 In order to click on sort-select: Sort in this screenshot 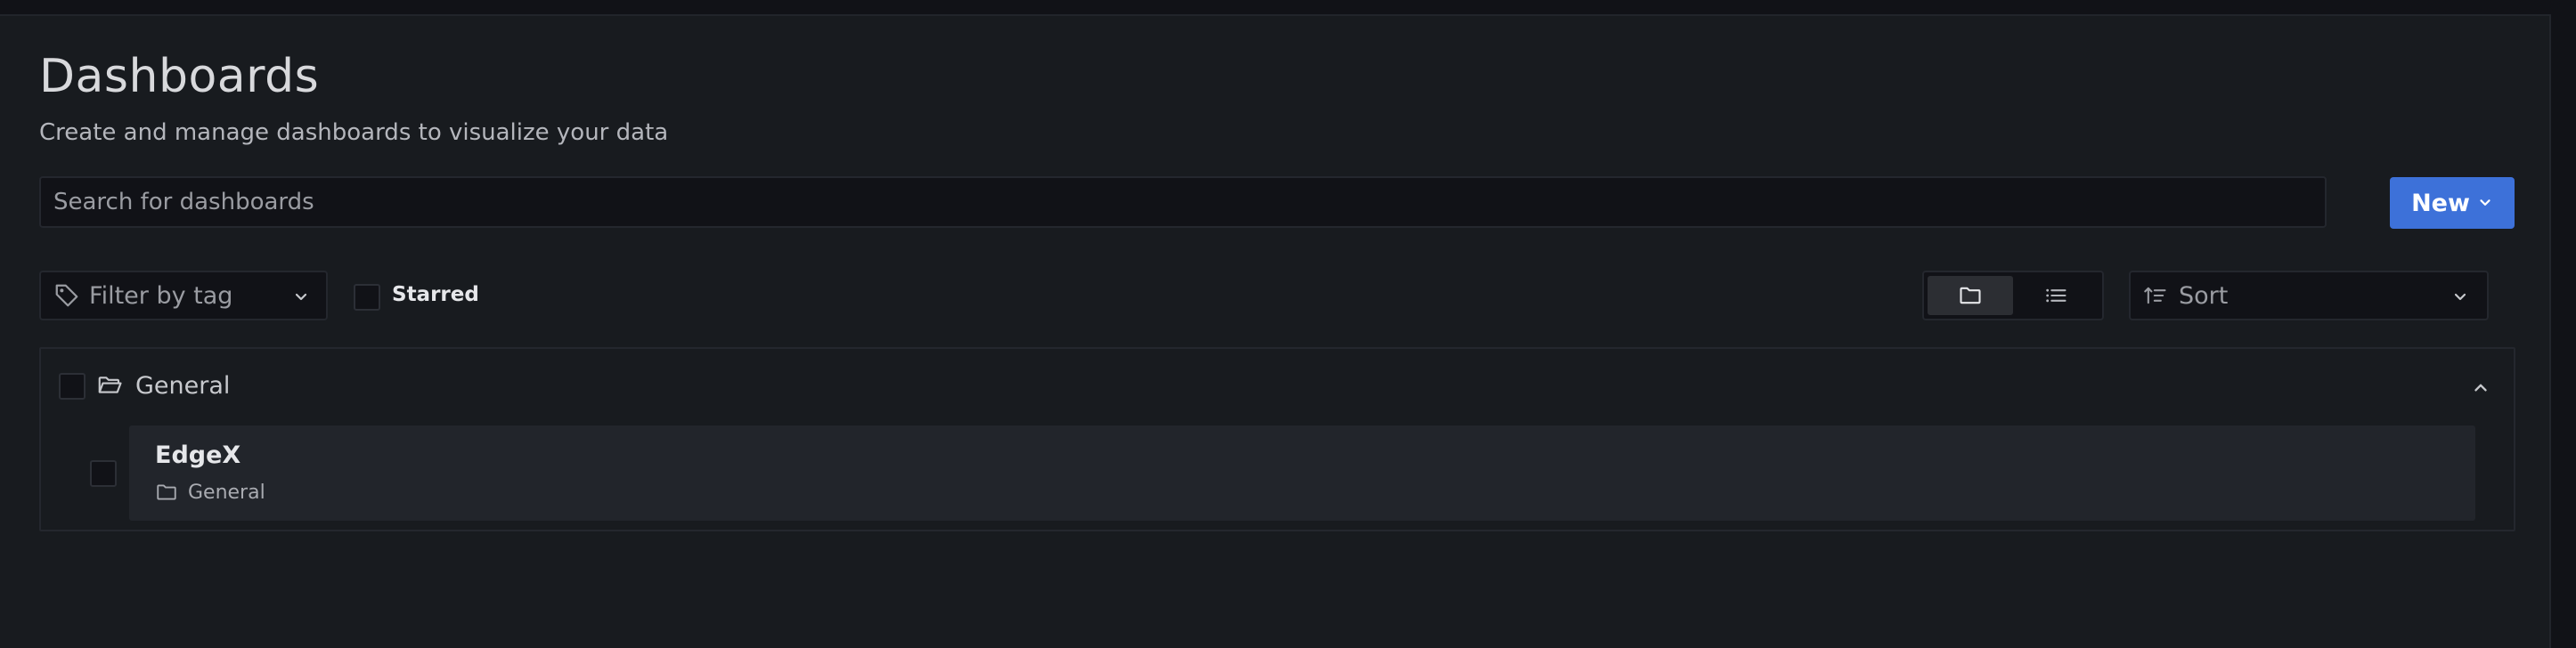, I will do `click(2309, 295)`.